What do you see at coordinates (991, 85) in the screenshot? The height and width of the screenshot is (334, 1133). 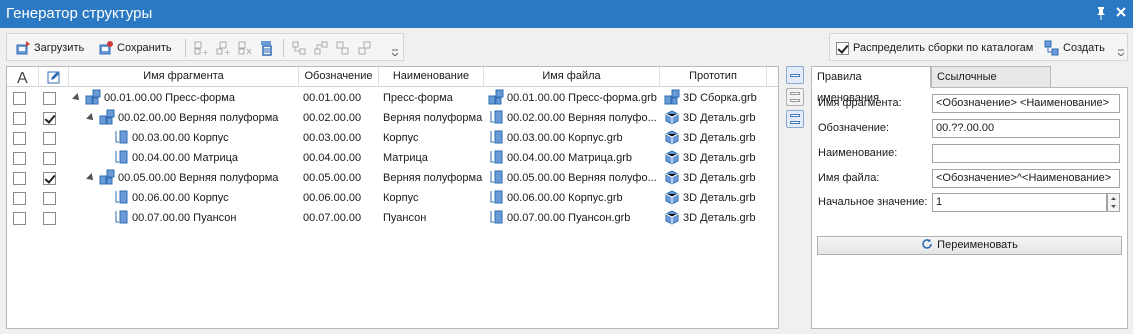 I see `tab-reference-elements: Ссылочные элементы` at bounding box center [991, 85].